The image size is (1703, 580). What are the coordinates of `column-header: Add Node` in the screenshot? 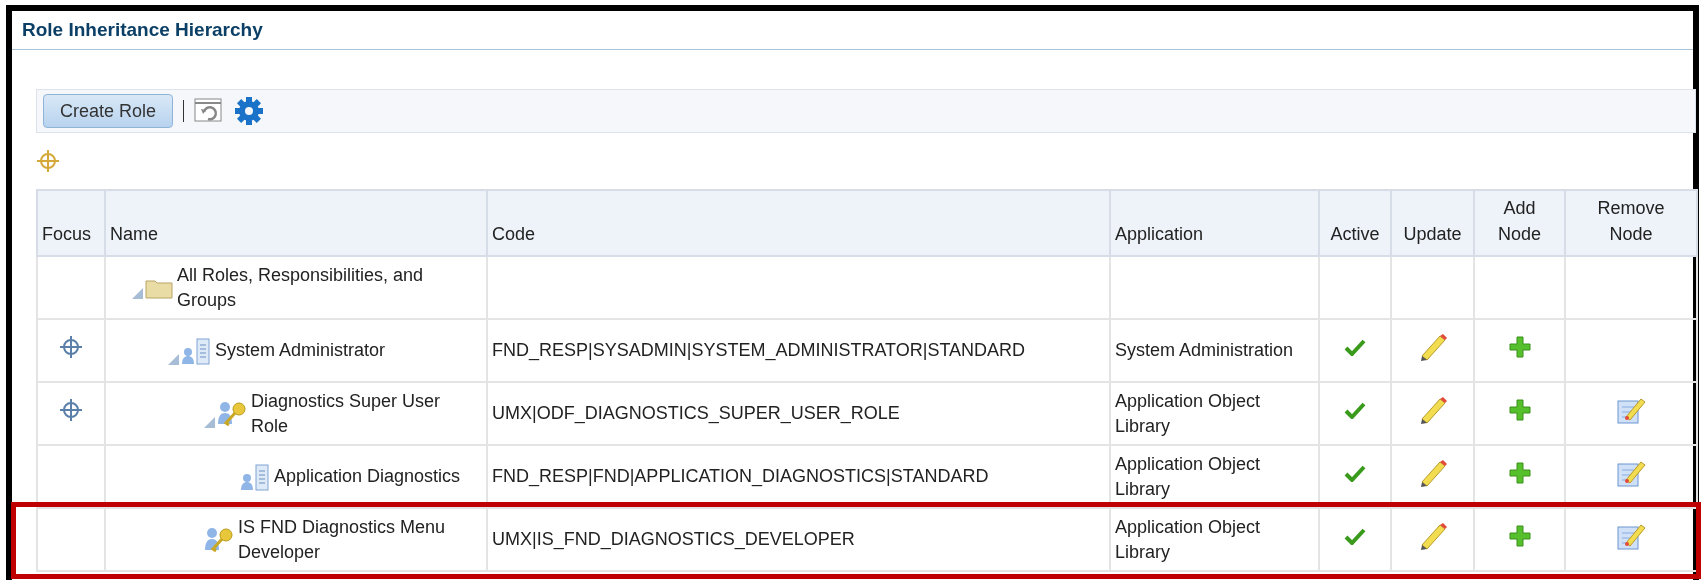 It's located at (1519, 223).